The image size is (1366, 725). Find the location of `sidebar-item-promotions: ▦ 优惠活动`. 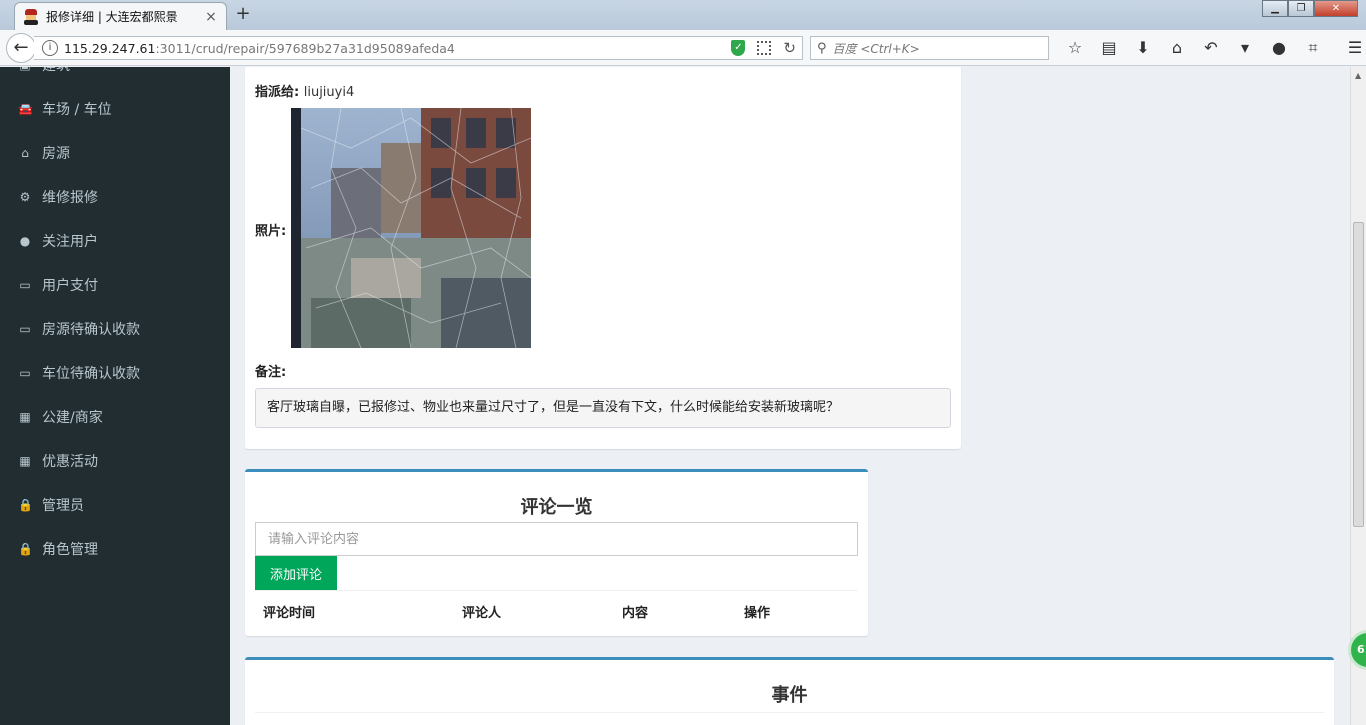

sidebar-item-promotions: ▦ 优惠活动 is located at coordinates (115, 461).